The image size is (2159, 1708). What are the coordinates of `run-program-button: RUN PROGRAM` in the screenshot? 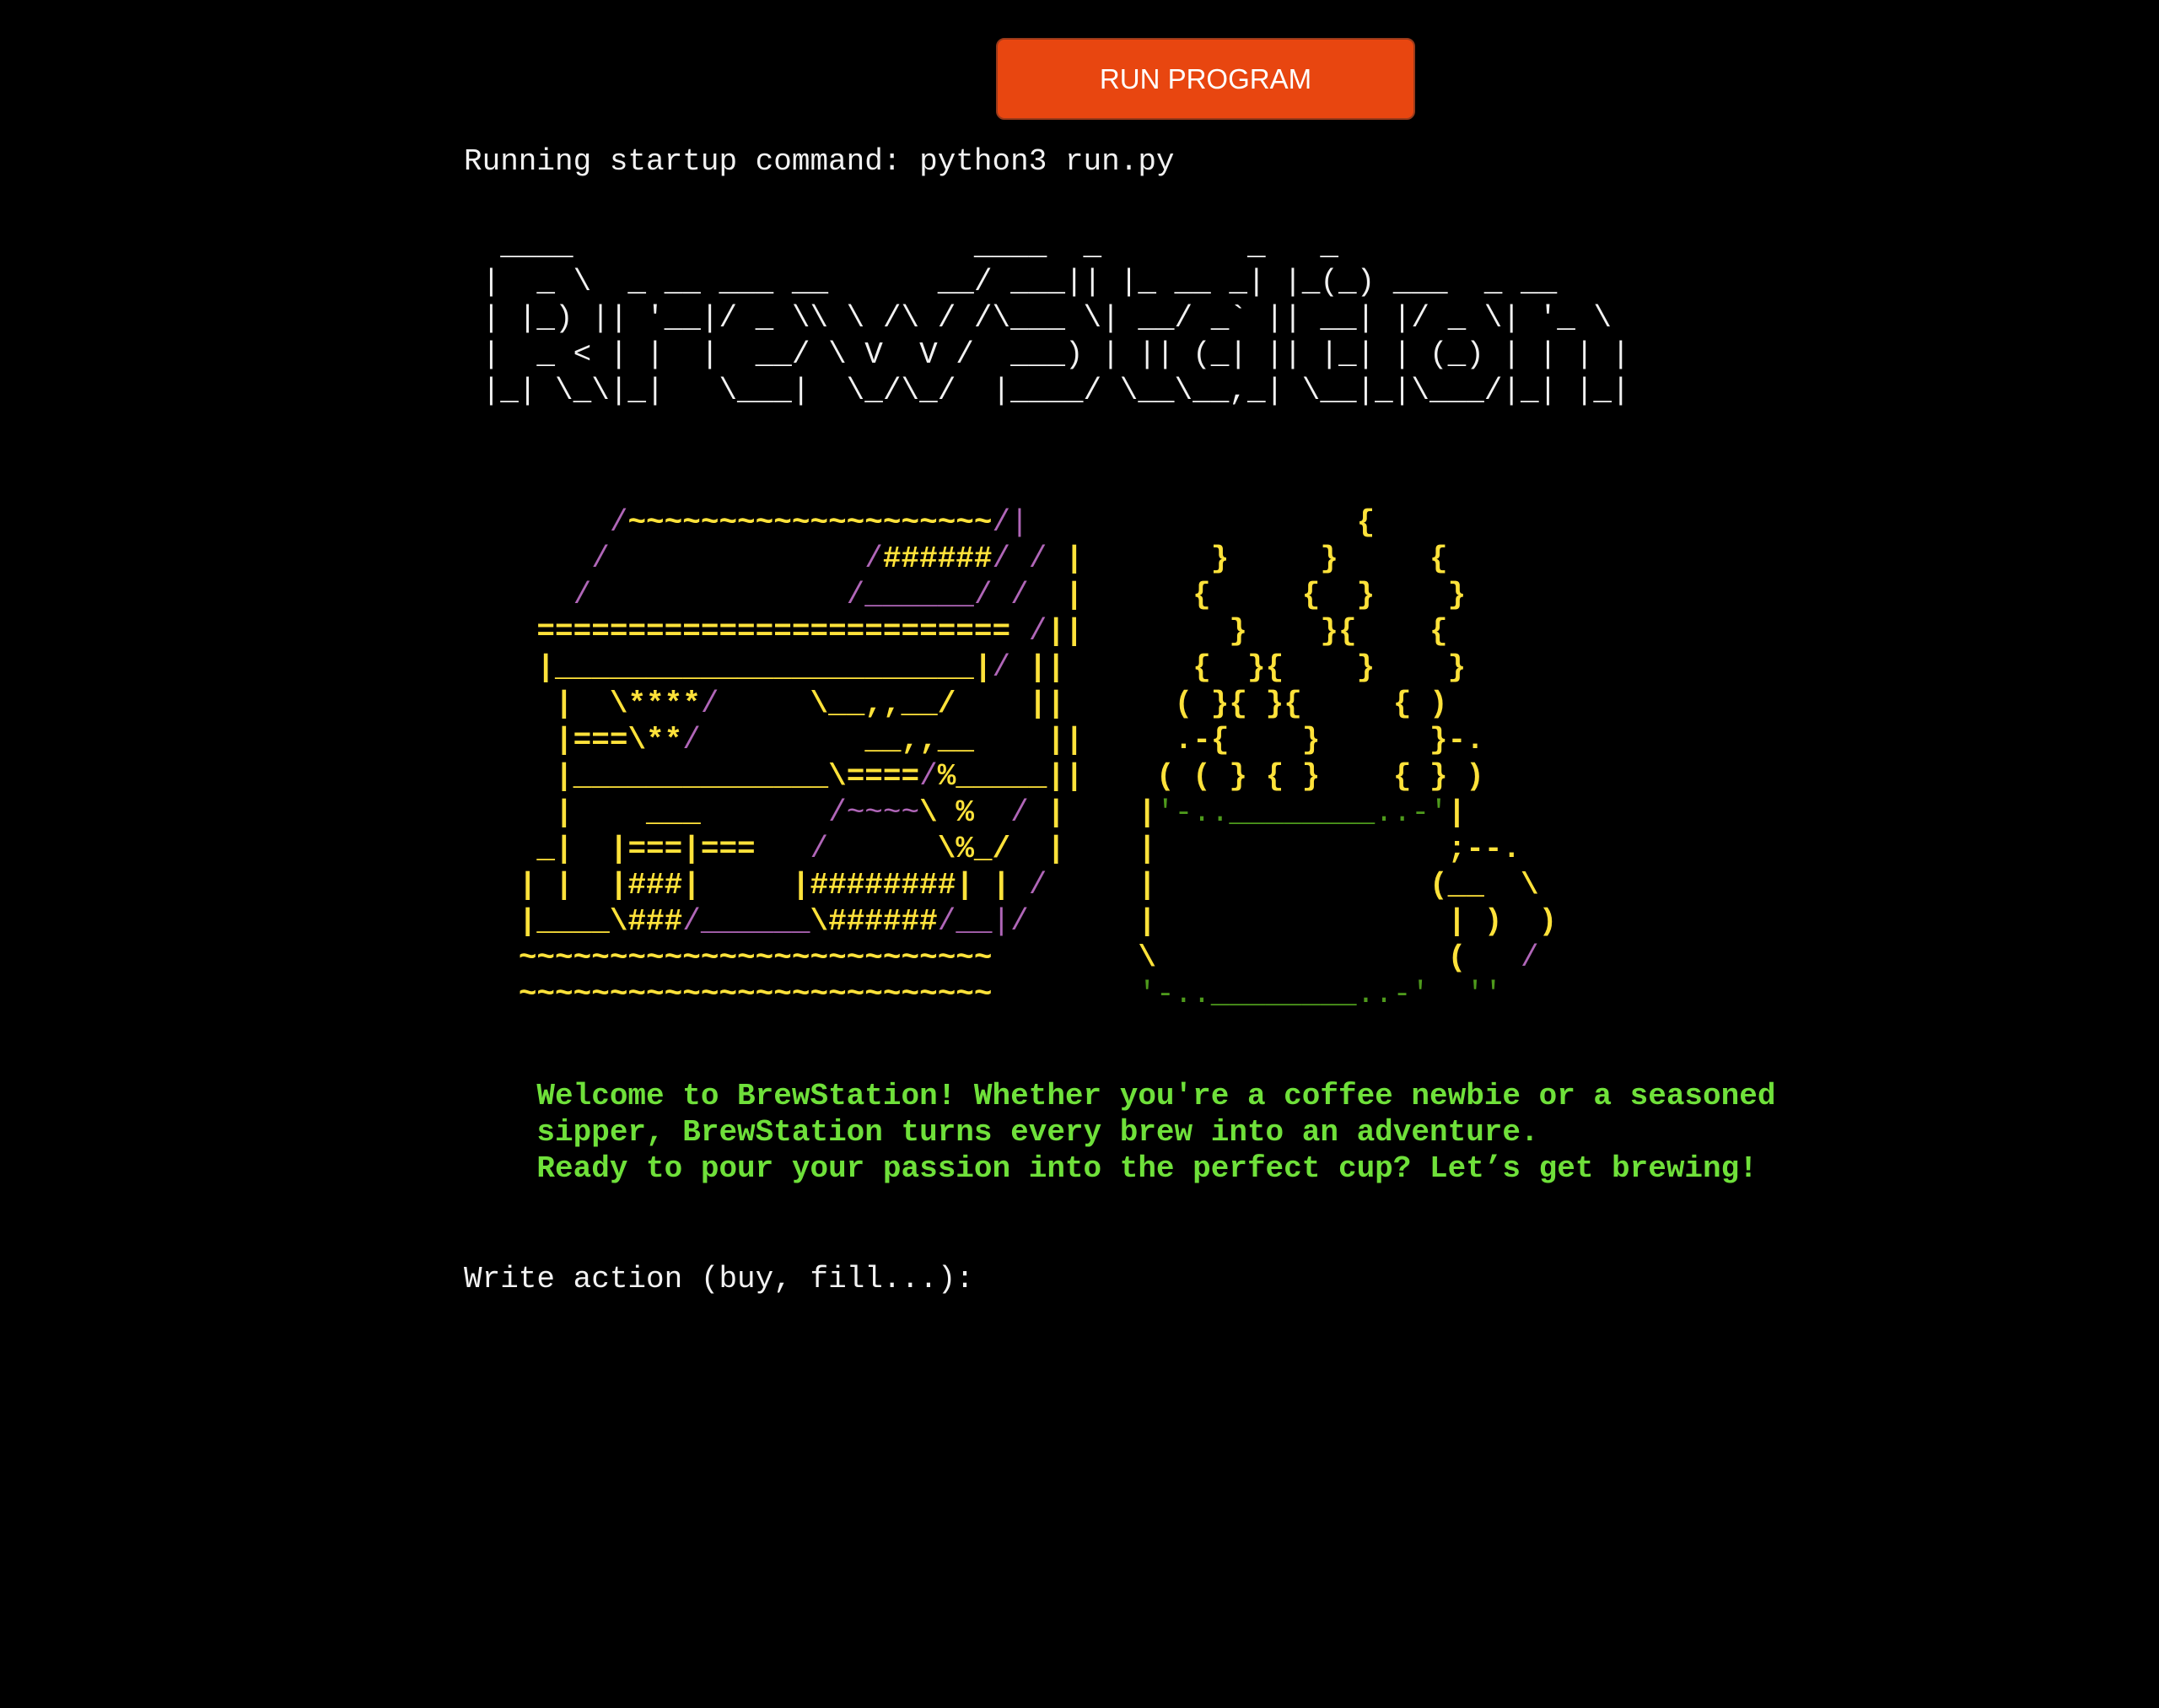 It's located at (1205, 79).